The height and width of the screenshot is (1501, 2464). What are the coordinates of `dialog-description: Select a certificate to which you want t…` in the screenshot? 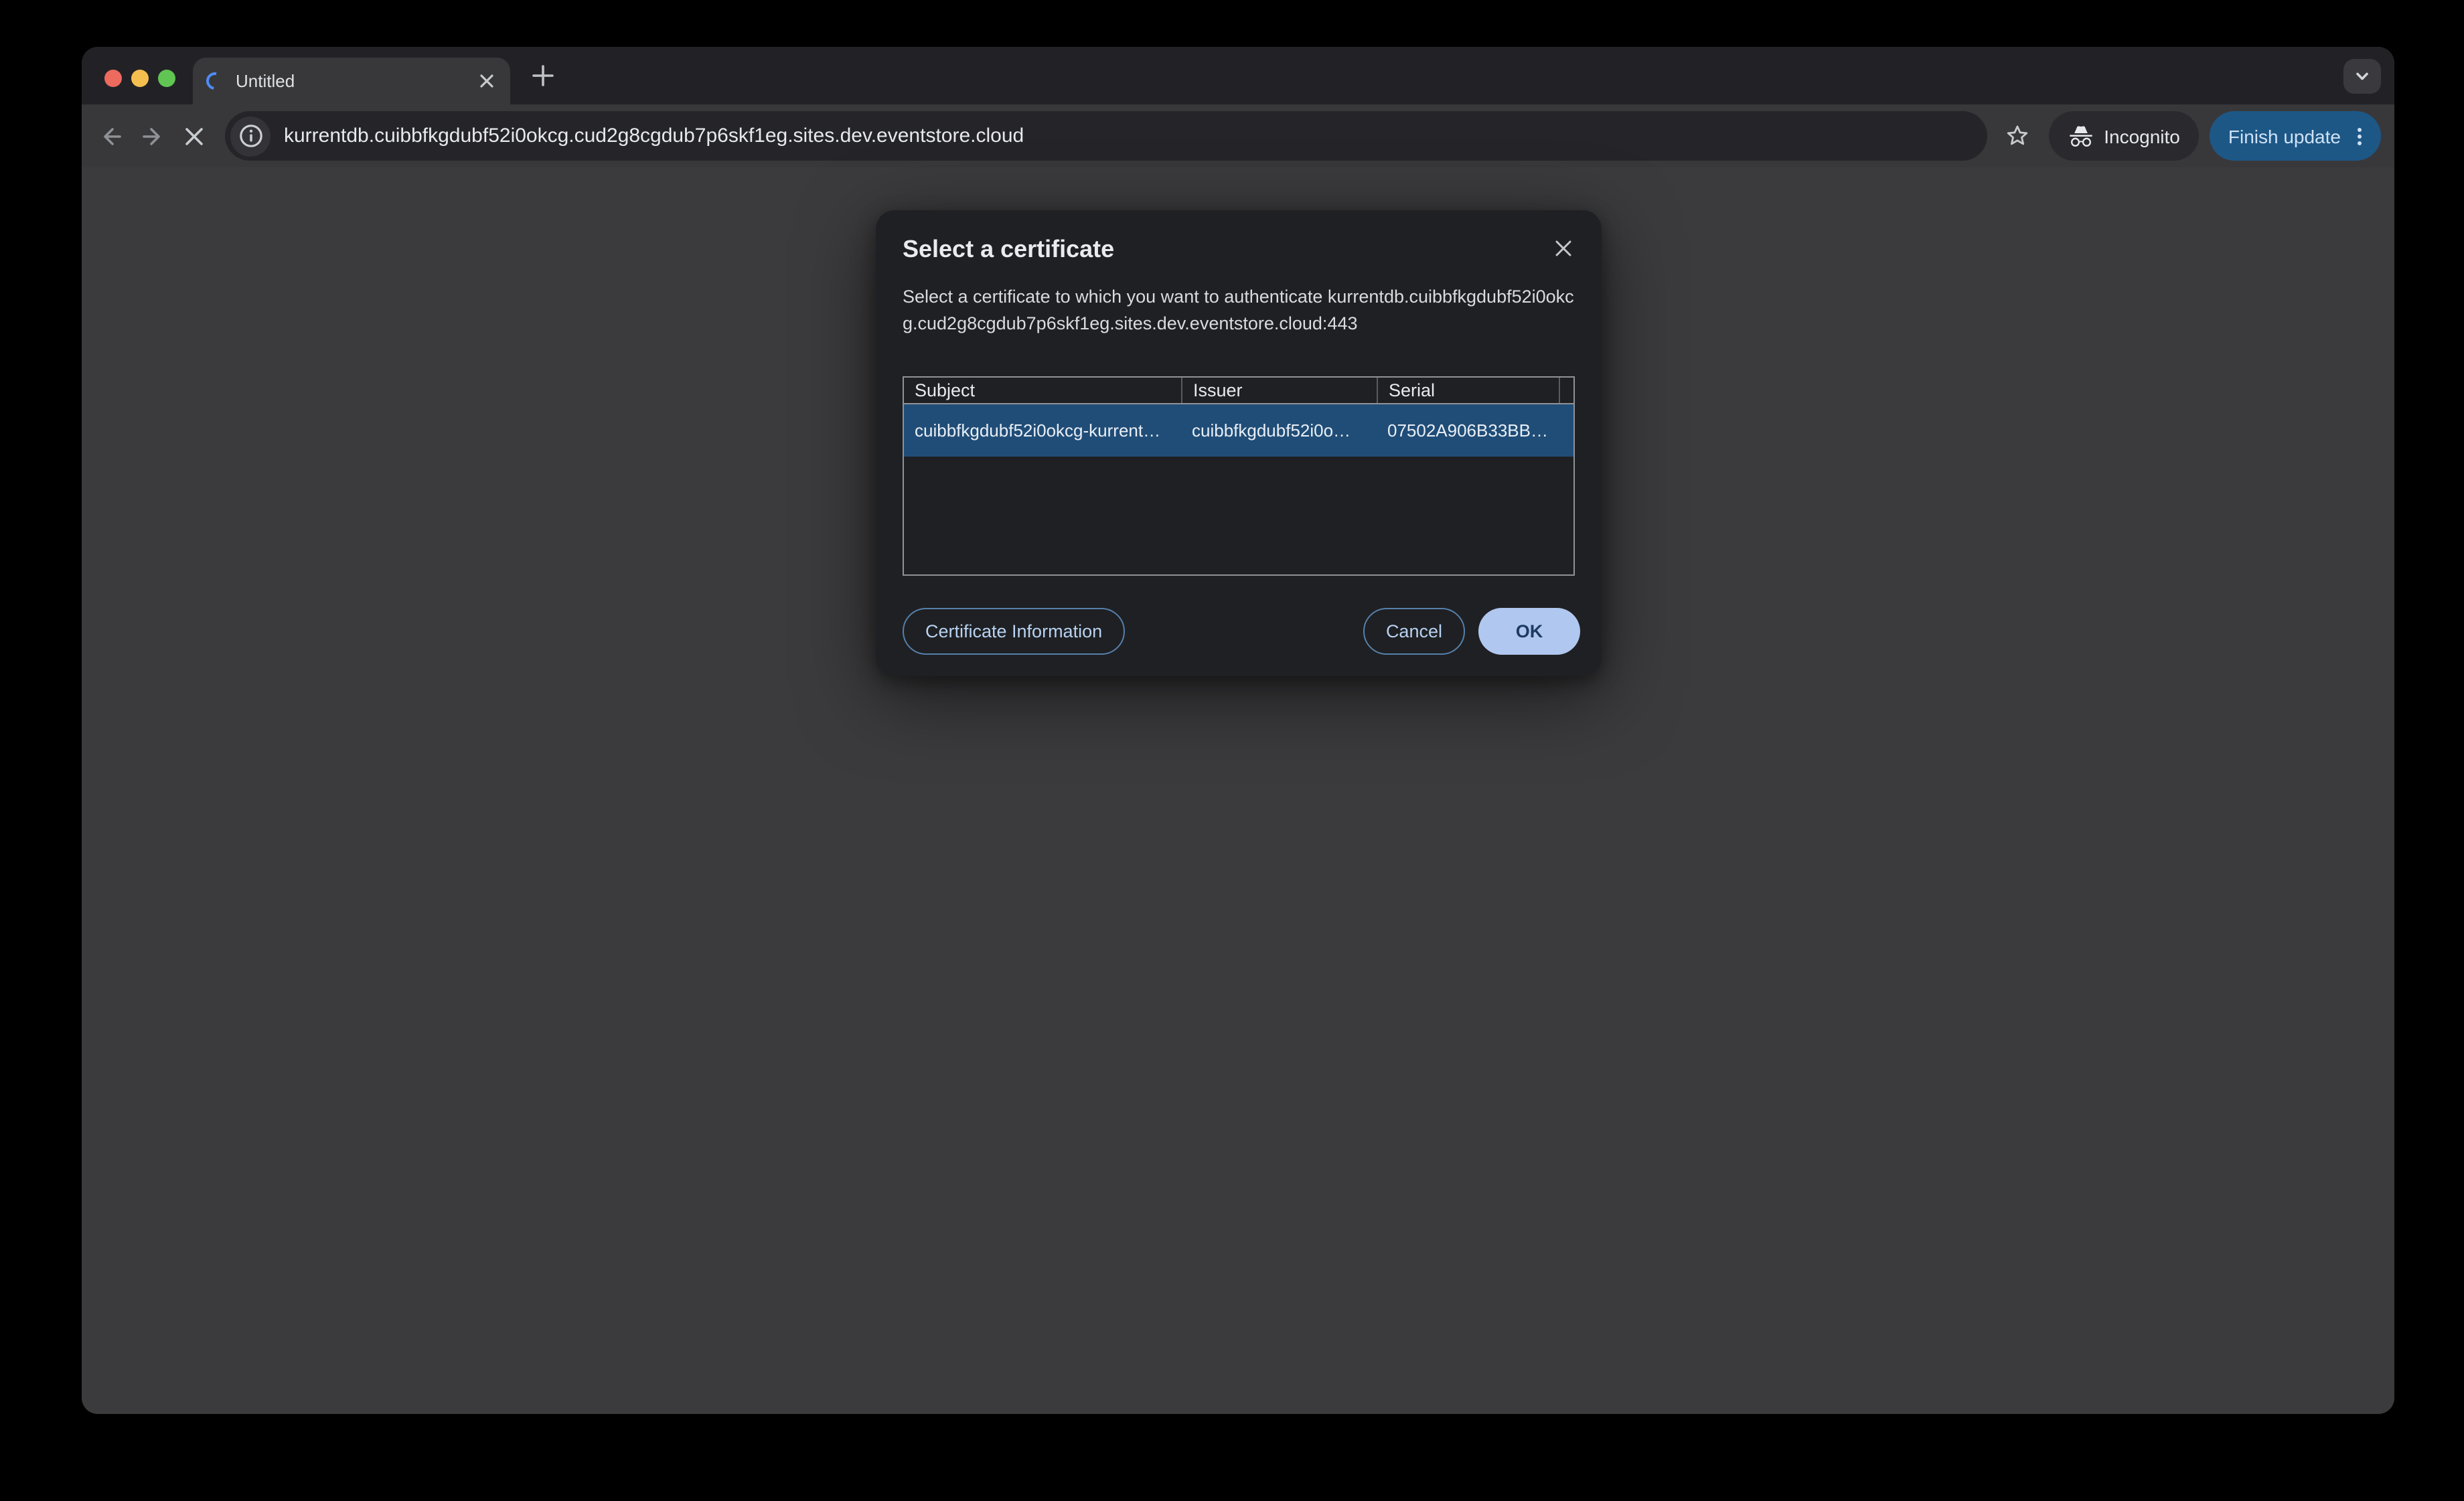 It's located at (1239, 310).